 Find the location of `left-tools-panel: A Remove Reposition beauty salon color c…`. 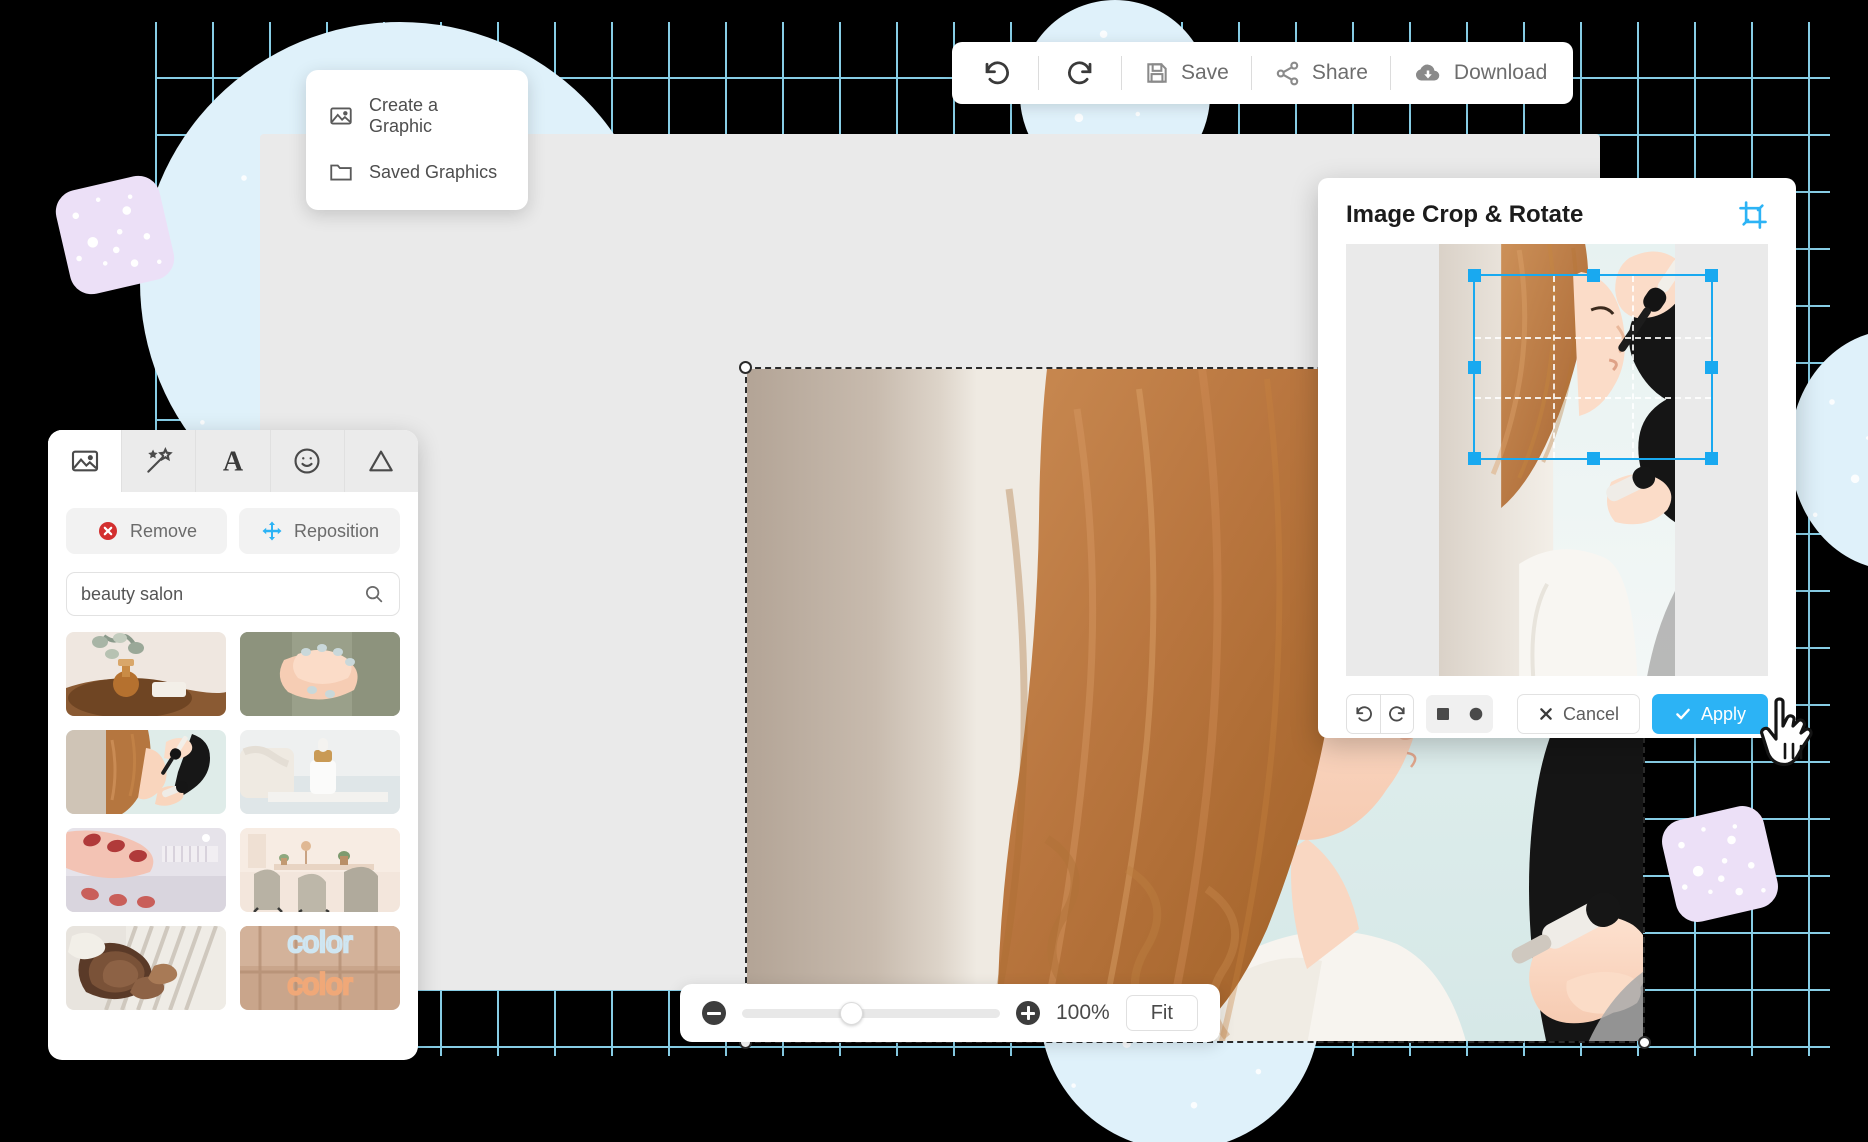

left-tools-panel: A Remove Reposition beauty salon color c… is located at coordinates (233, 745).